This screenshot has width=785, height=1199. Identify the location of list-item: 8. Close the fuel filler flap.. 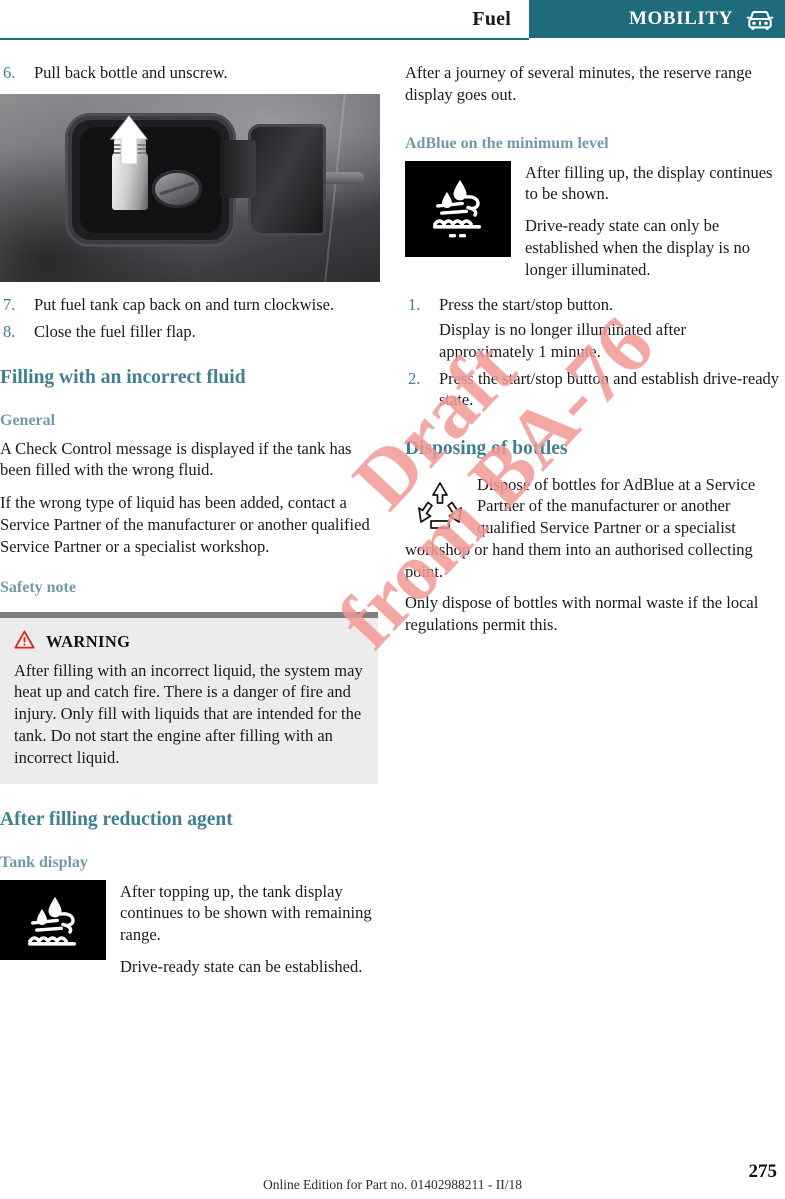
(190, 332).